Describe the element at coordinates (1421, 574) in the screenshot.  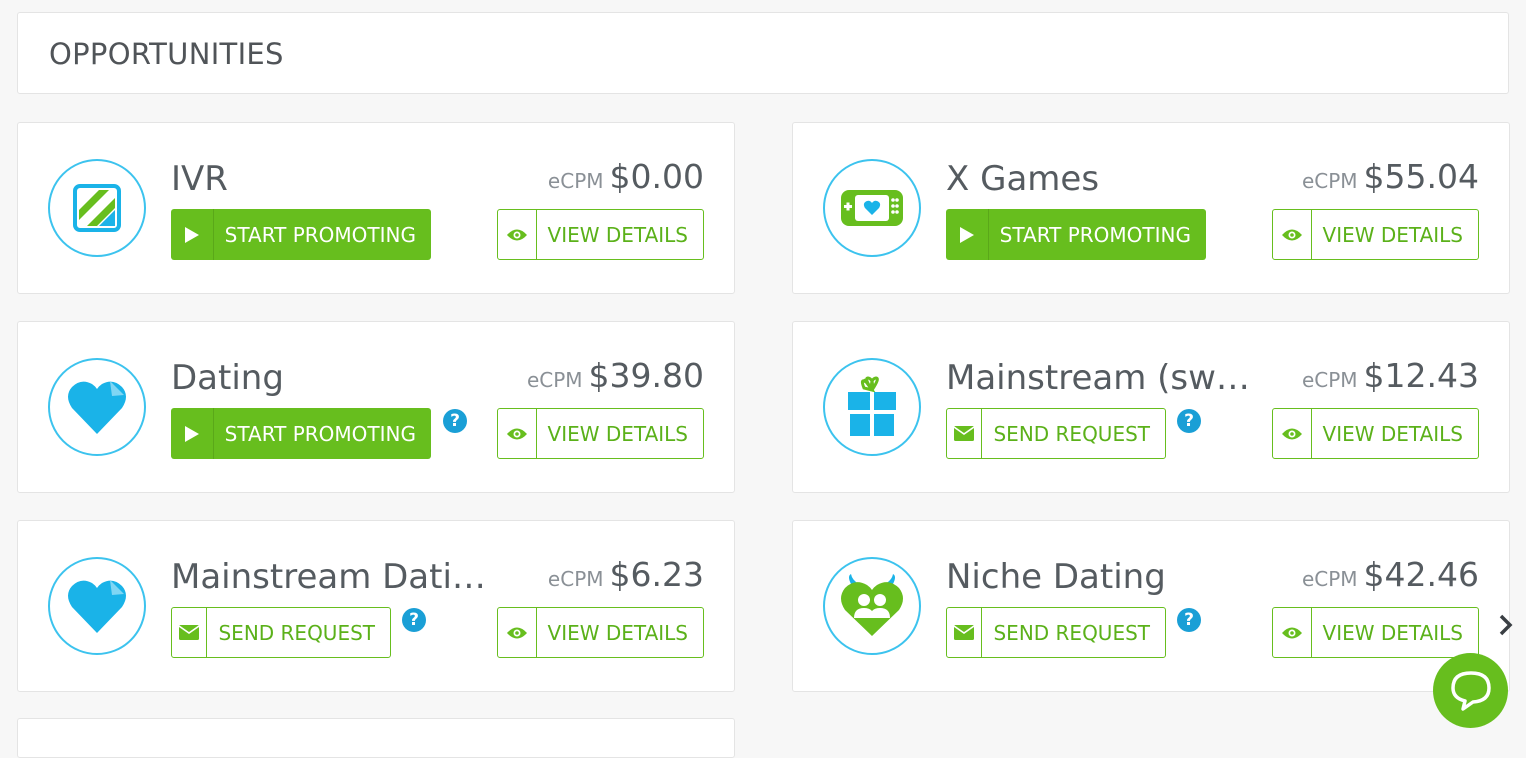
I see `ecpm-value: $42.46` at that location.